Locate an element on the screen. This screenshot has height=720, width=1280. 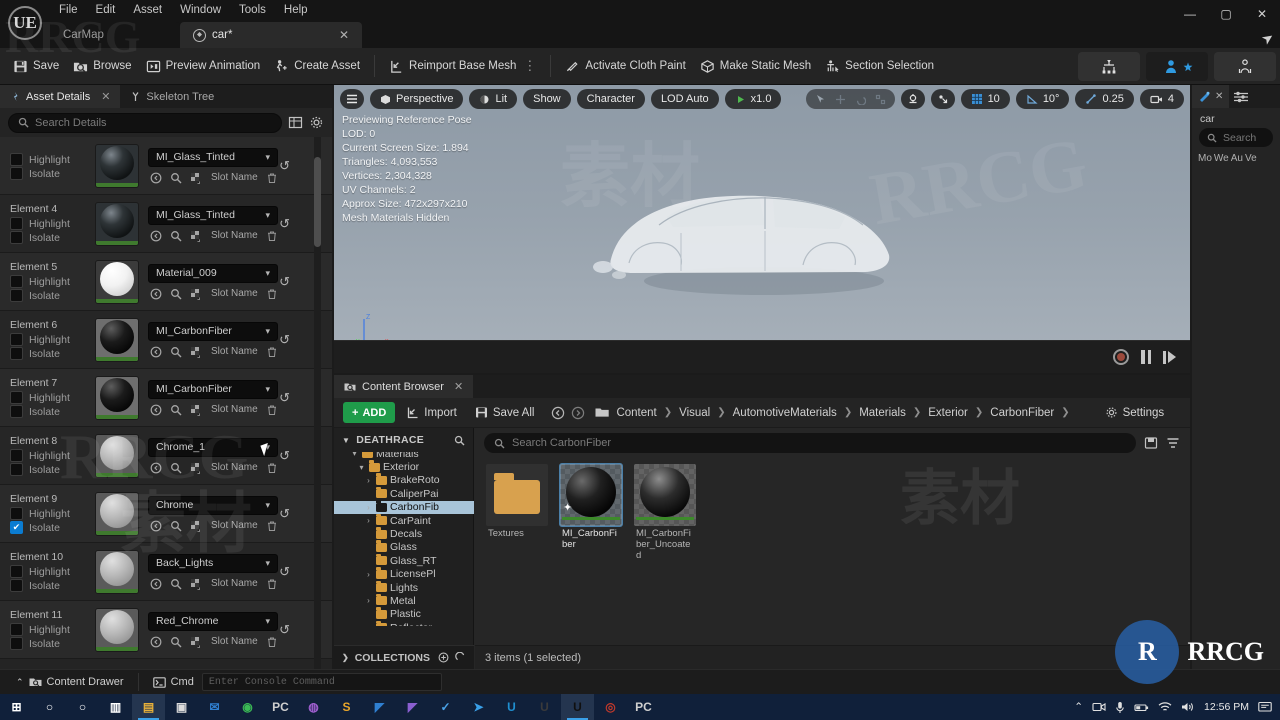
select-icon is located at coordinates (820, 99).